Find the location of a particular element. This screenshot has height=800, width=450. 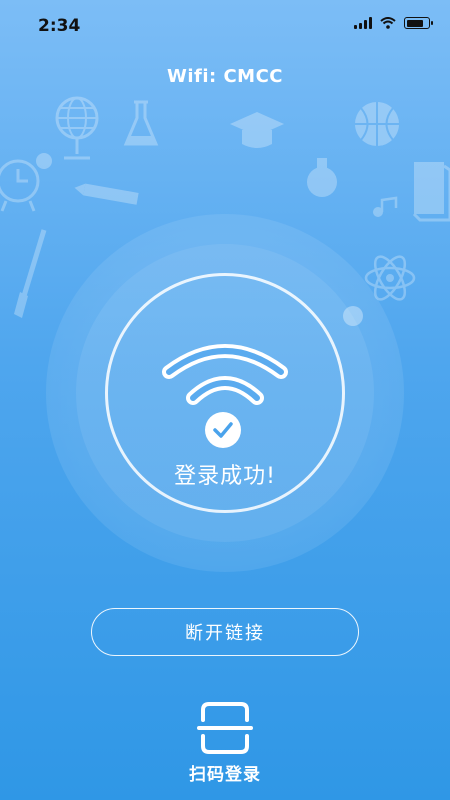

book-icon is located at coordinates (431, 192).